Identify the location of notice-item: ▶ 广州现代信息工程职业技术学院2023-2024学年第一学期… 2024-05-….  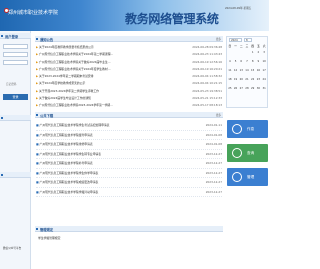
(129, 105).